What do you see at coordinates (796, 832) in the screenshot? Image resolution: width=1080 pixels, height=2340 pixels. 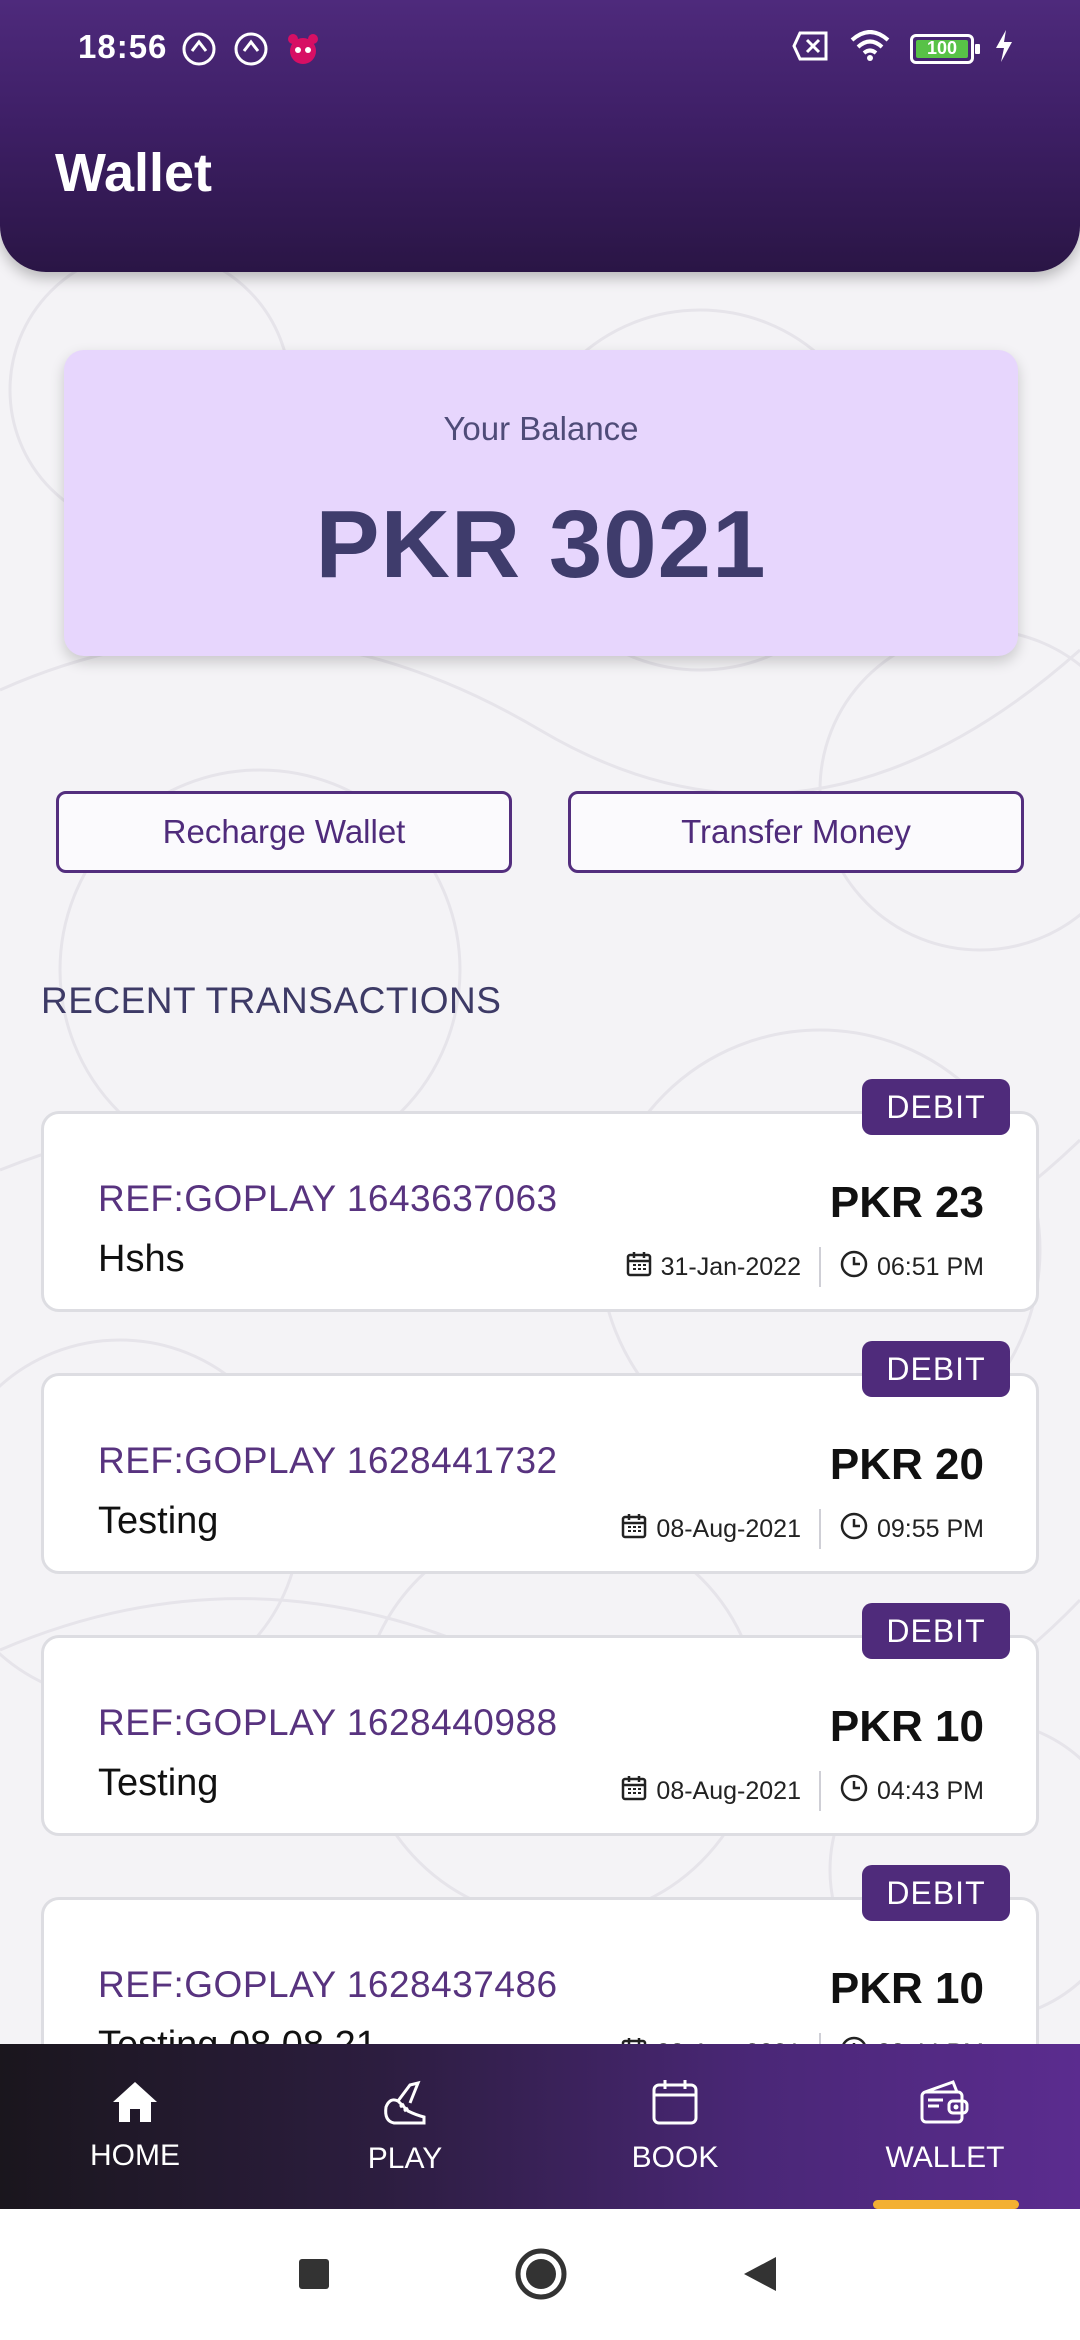 I see `transfer-money-button: Transfer Money` at bounding box center [796, 832].